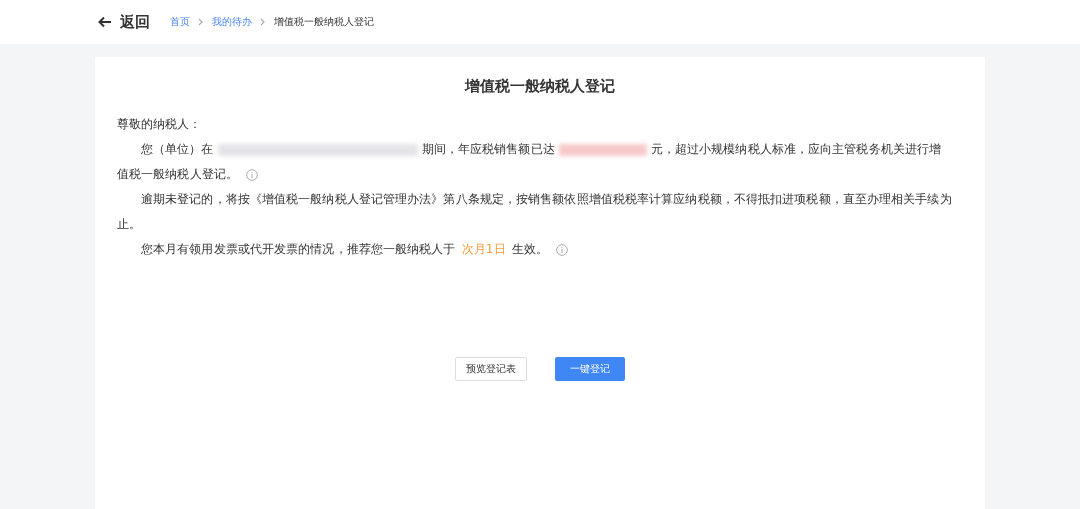 This screenshot has width=1080, height=509. What do you see at coordinates (483, 249) in the screenshot?
I see `highlight-text: 次月1日` at bounding box center [483, 249].